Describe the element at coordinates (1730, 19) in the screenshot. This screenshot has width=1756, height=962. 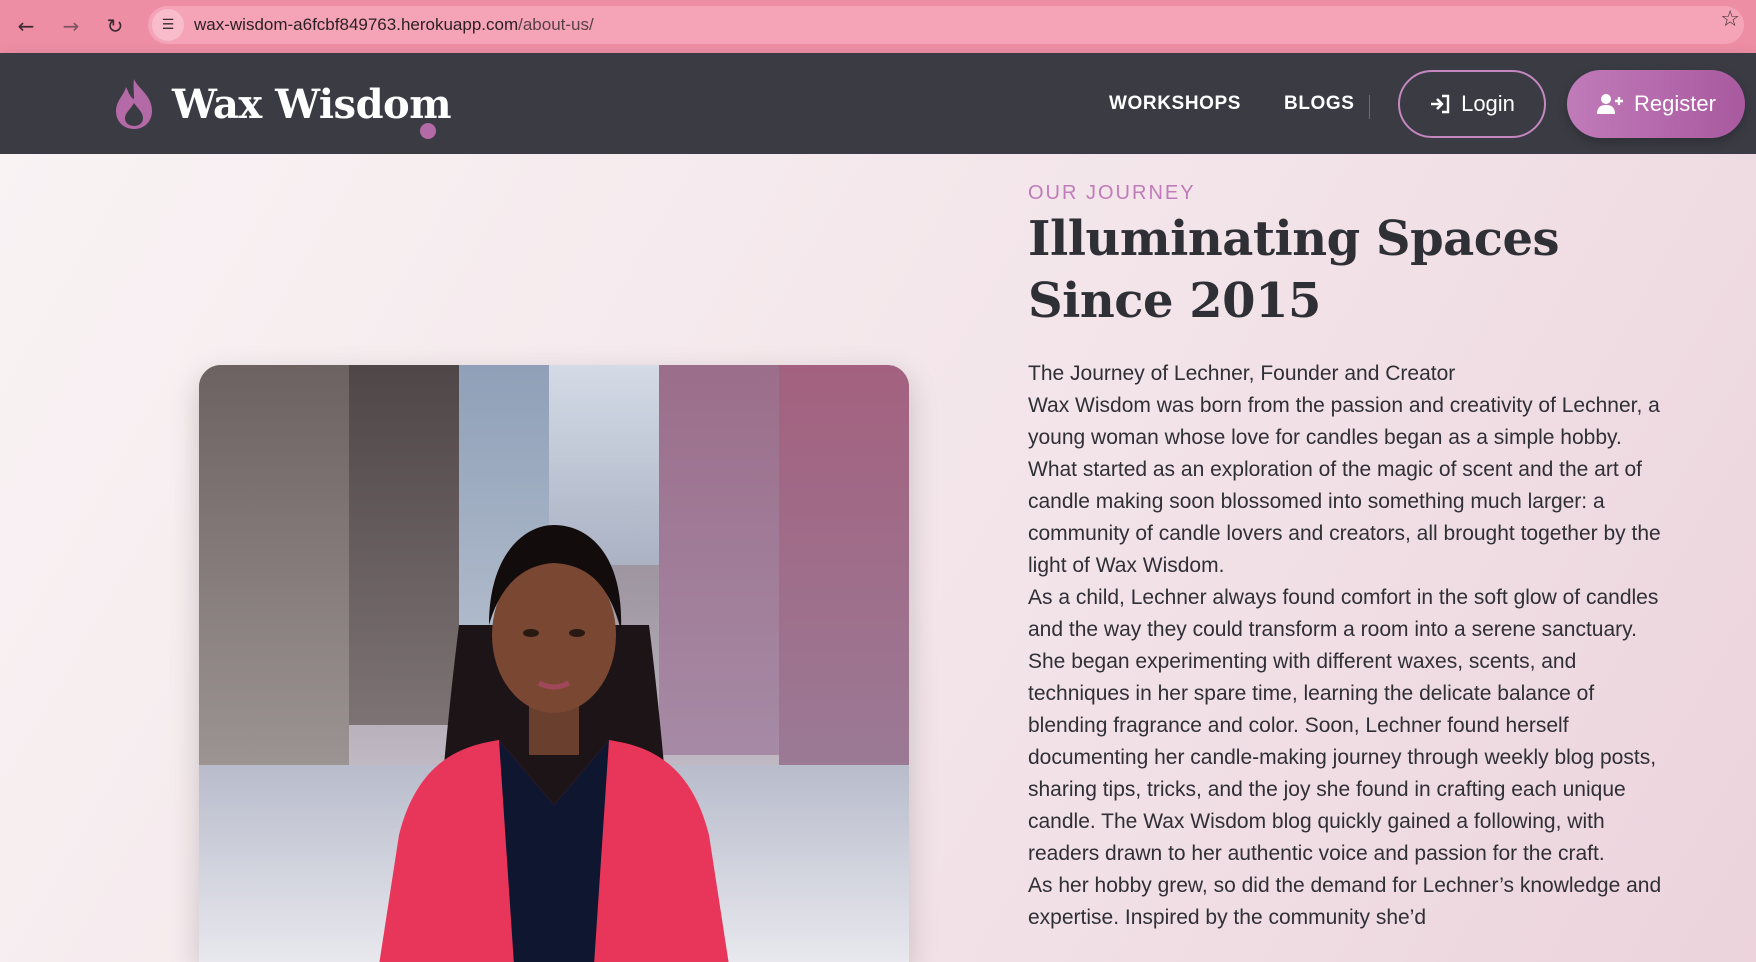
I see `bookmark-star-icon: ☆` at that location.